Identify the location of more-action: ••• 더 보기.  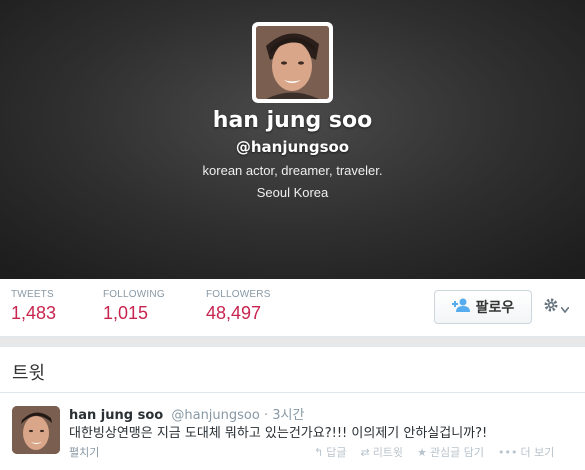
(526, 452).